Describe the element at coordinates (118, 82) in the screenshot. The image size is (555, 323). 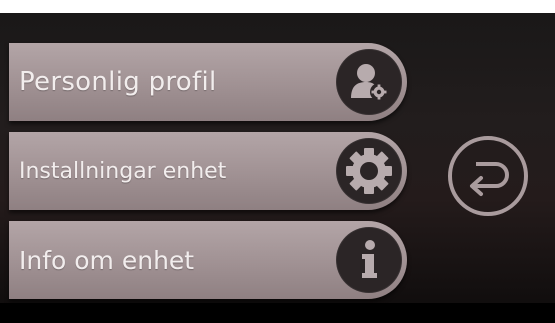
I see `personal-profile-label: Personlig profil` at that location.